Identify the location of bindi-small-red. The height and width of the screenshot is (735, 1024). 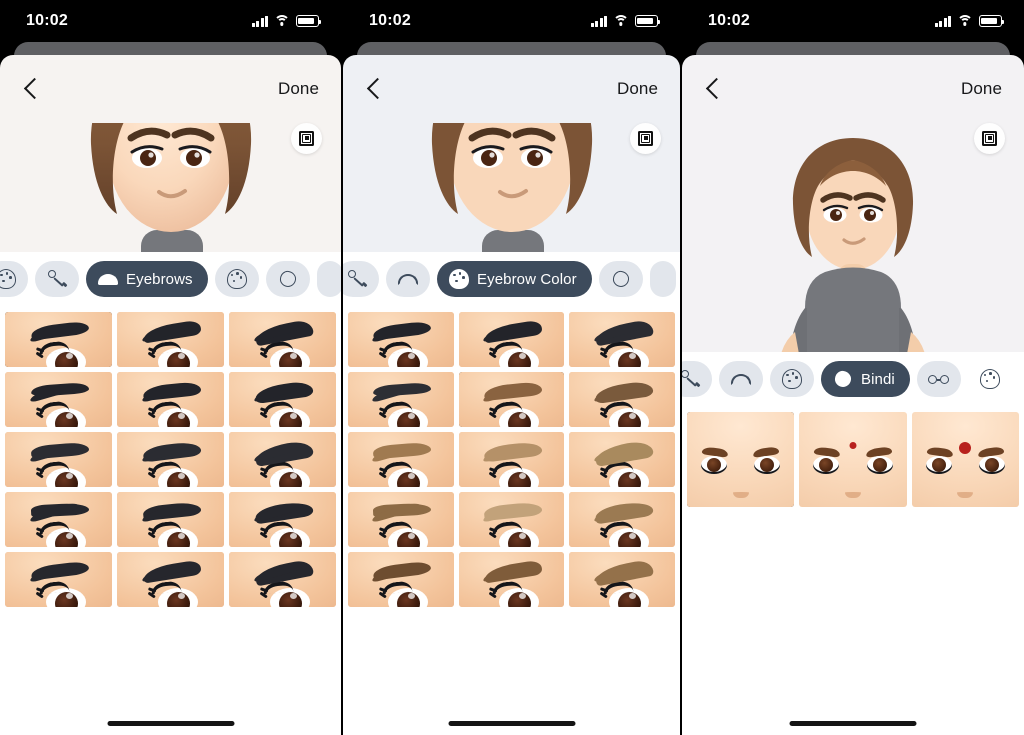
(853, 459).